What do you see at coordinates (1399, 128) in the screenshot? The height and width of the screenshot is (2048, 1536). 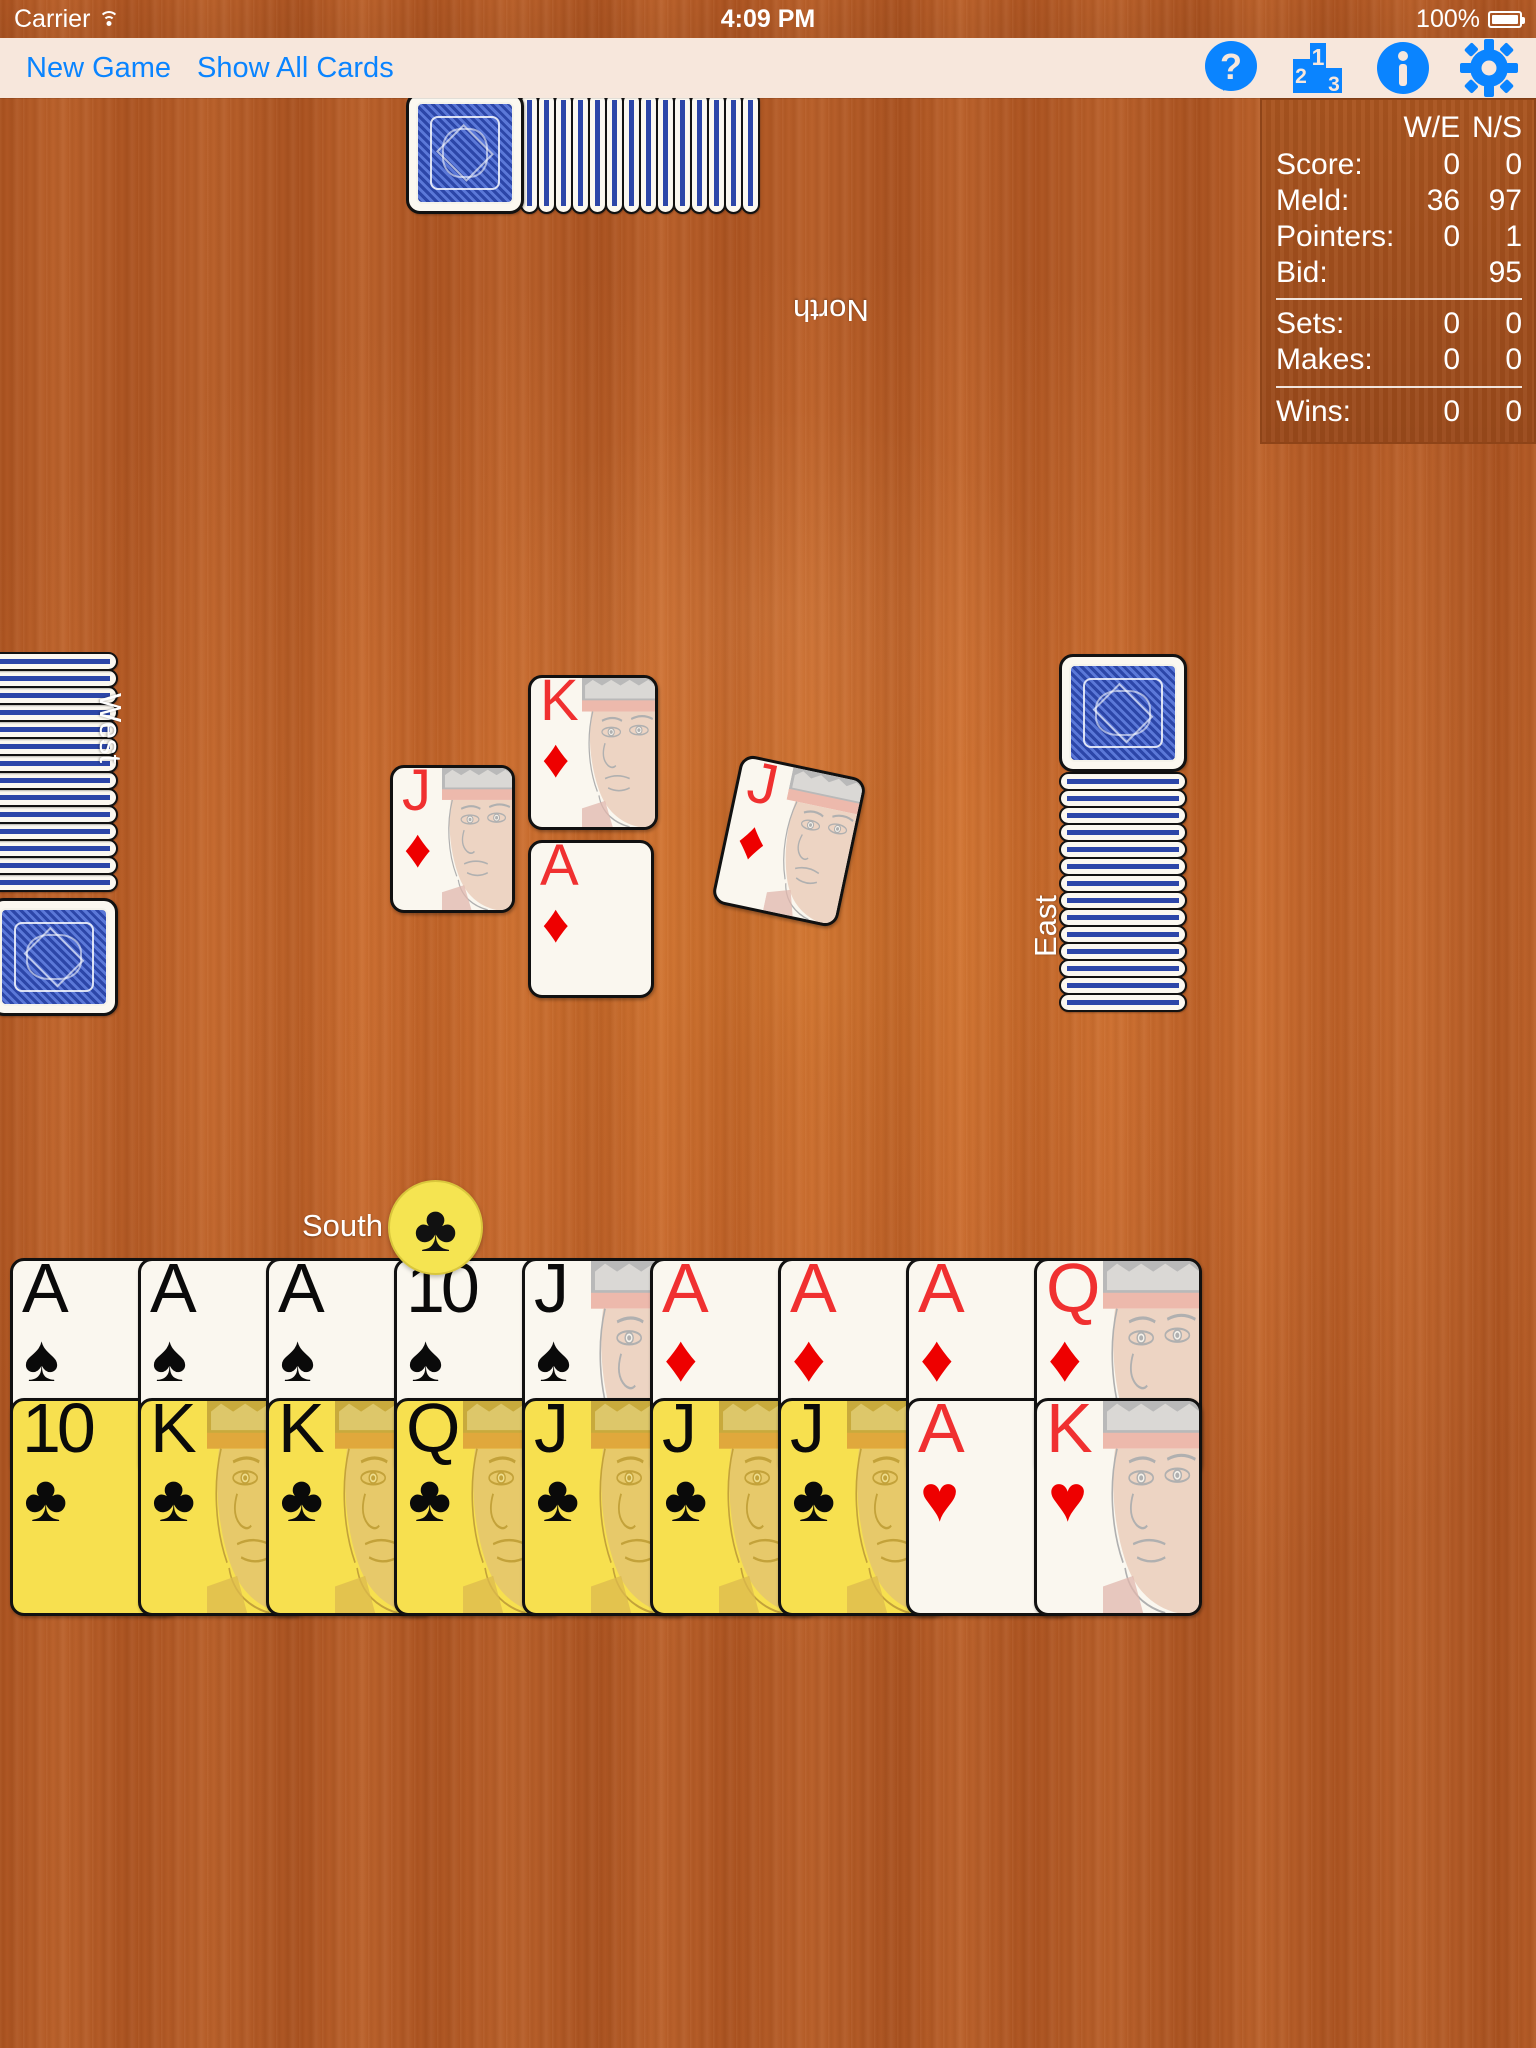 I see `scoreboard-header-row: W/E N/S` at bounding box center [1399, 128].